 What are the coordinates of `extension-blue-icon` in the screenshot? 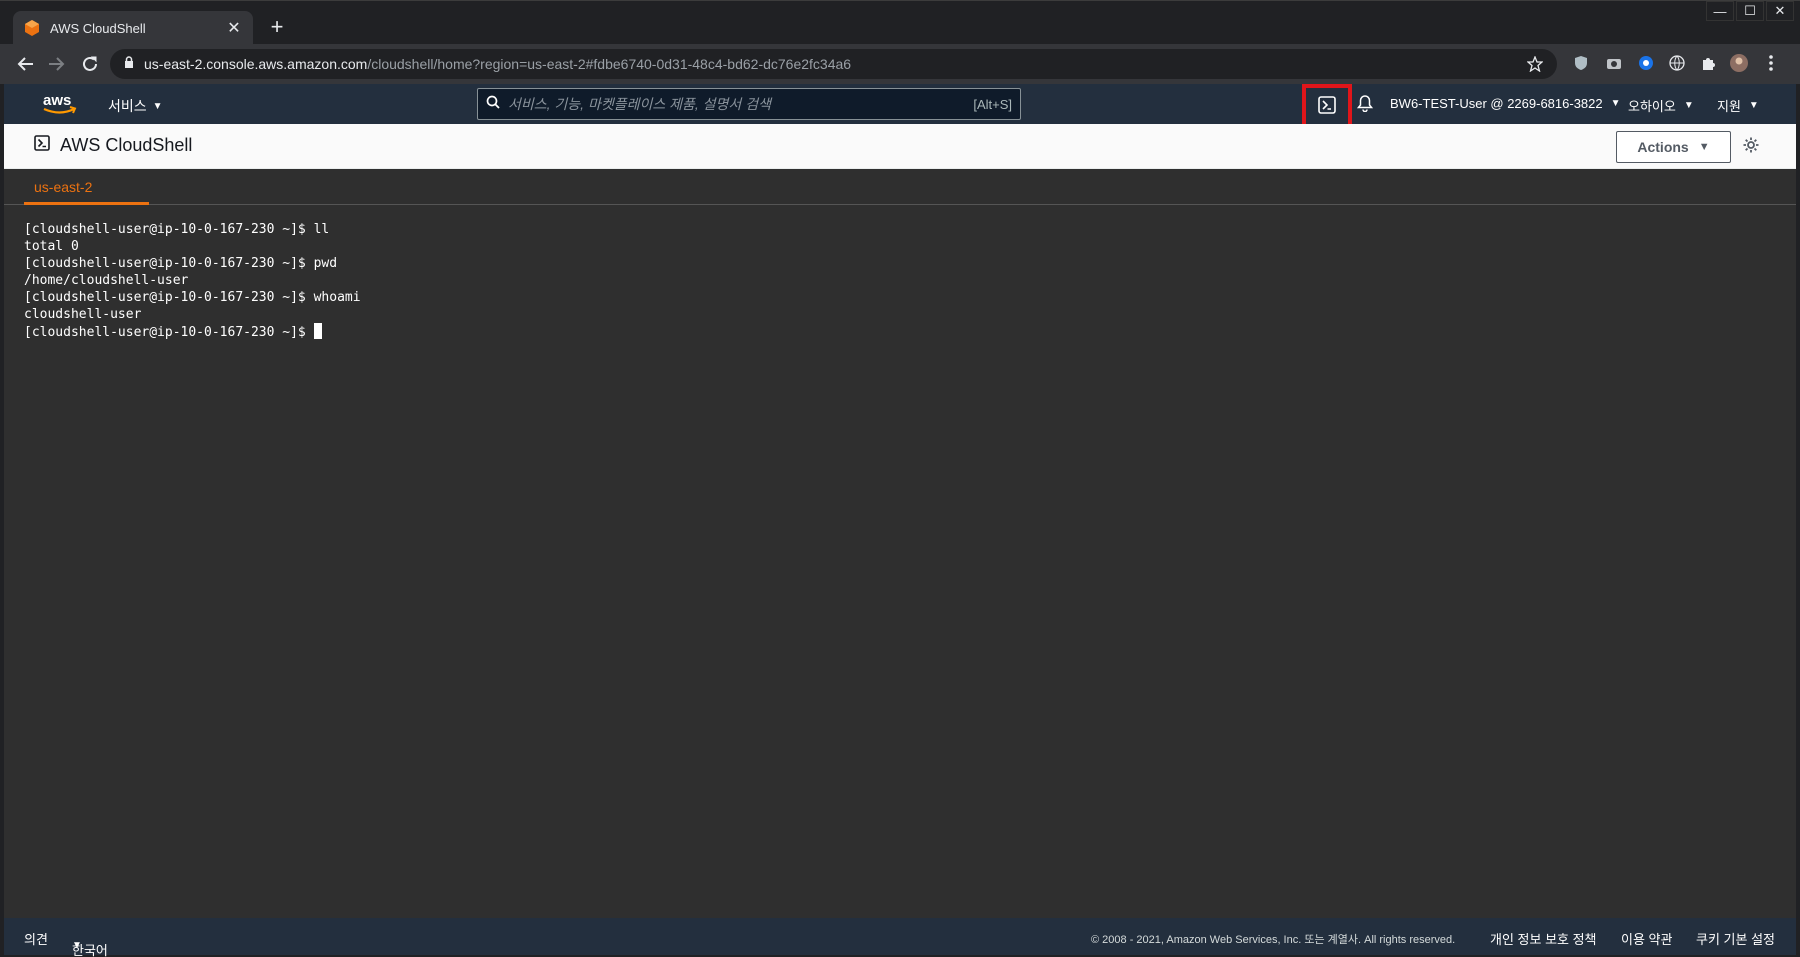 It's located at (1646, 63).